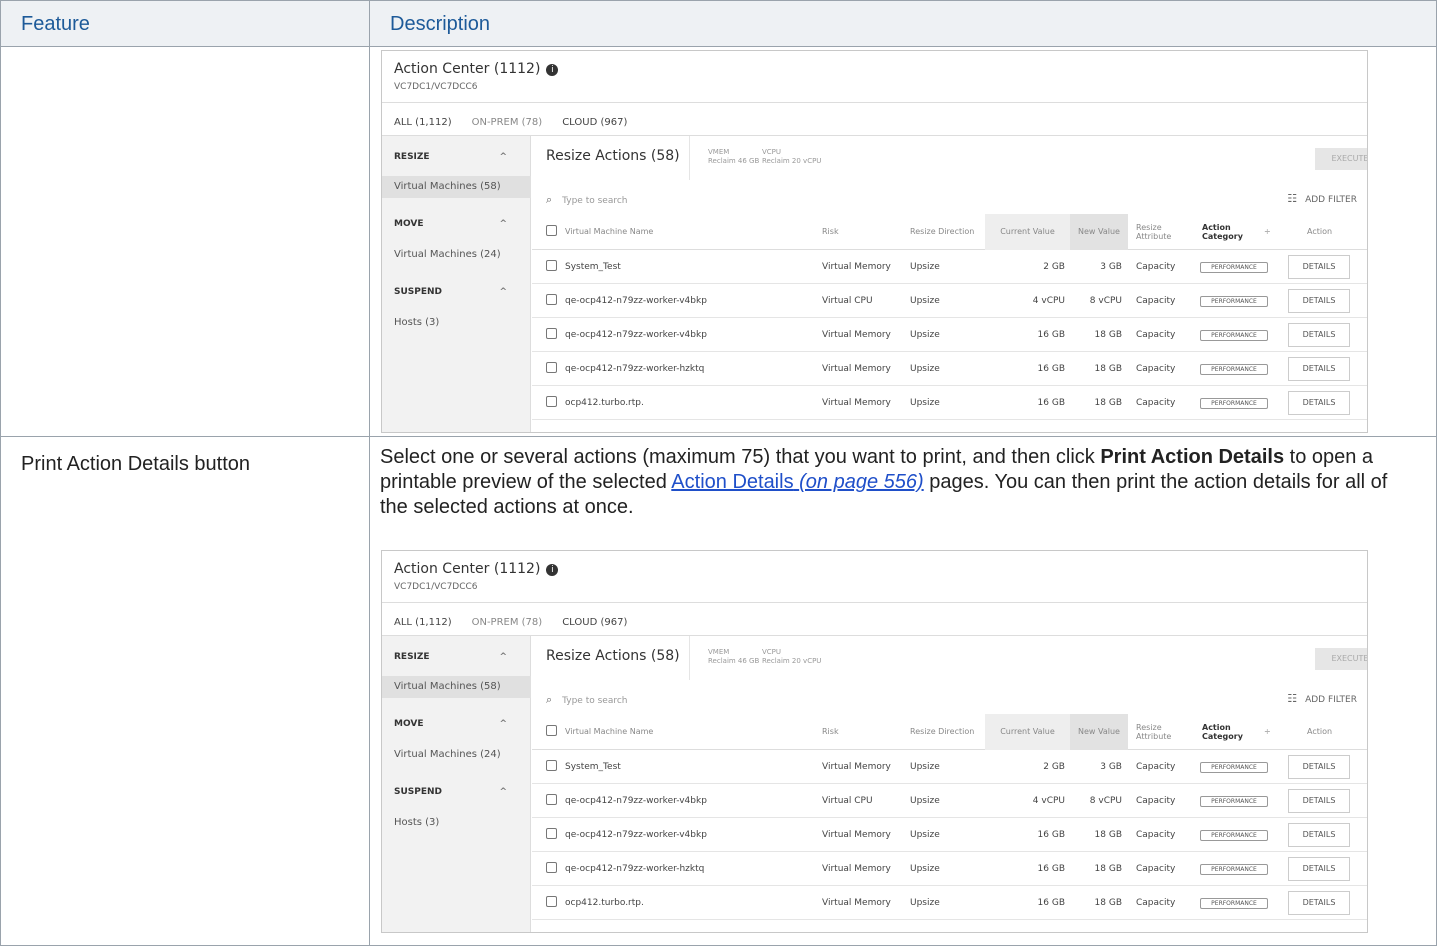  What do you see at coordinates (604, 903) in the screenshot?
I see `vm-name: ocp412.turbo.rtp.` at bounding box center [604, 903].